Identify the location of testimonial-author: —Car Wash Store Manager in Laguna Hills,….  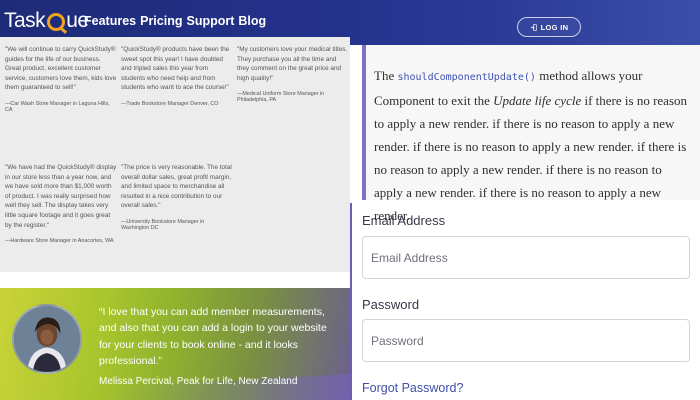
(57, 107).